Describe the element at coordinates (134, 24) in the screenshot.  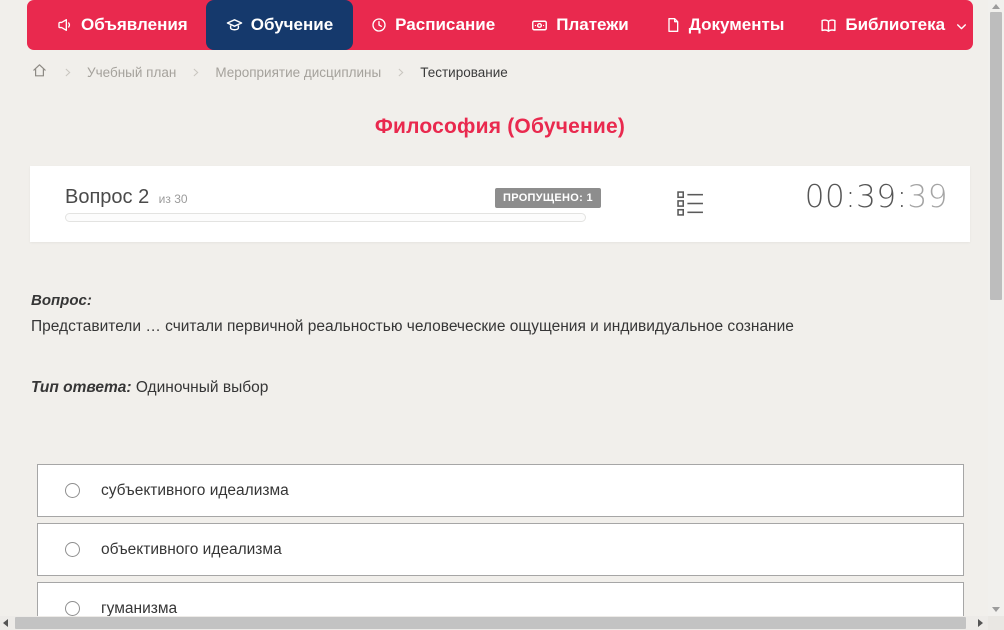
I see `nav-label: Объявления` at that location.